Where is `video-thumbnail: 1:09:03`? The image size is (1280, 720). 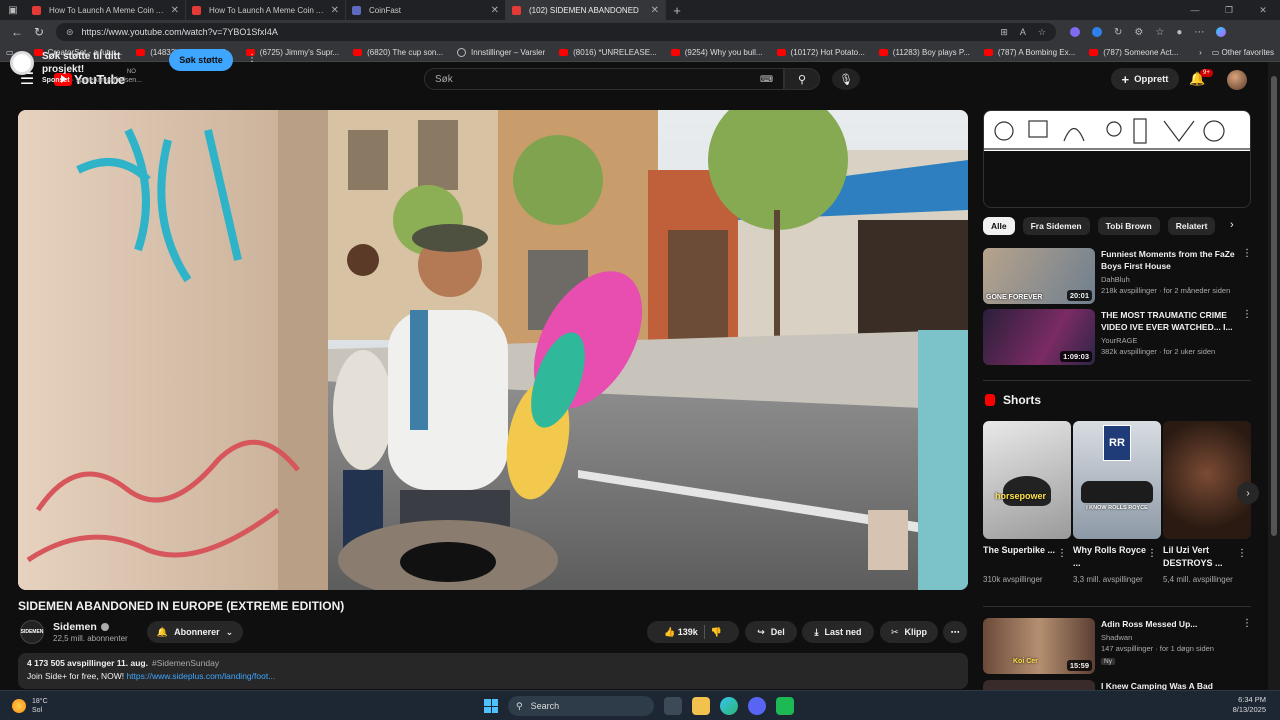
video-thumbnail: 1:09:03 is located at coordinates (1039, 337).